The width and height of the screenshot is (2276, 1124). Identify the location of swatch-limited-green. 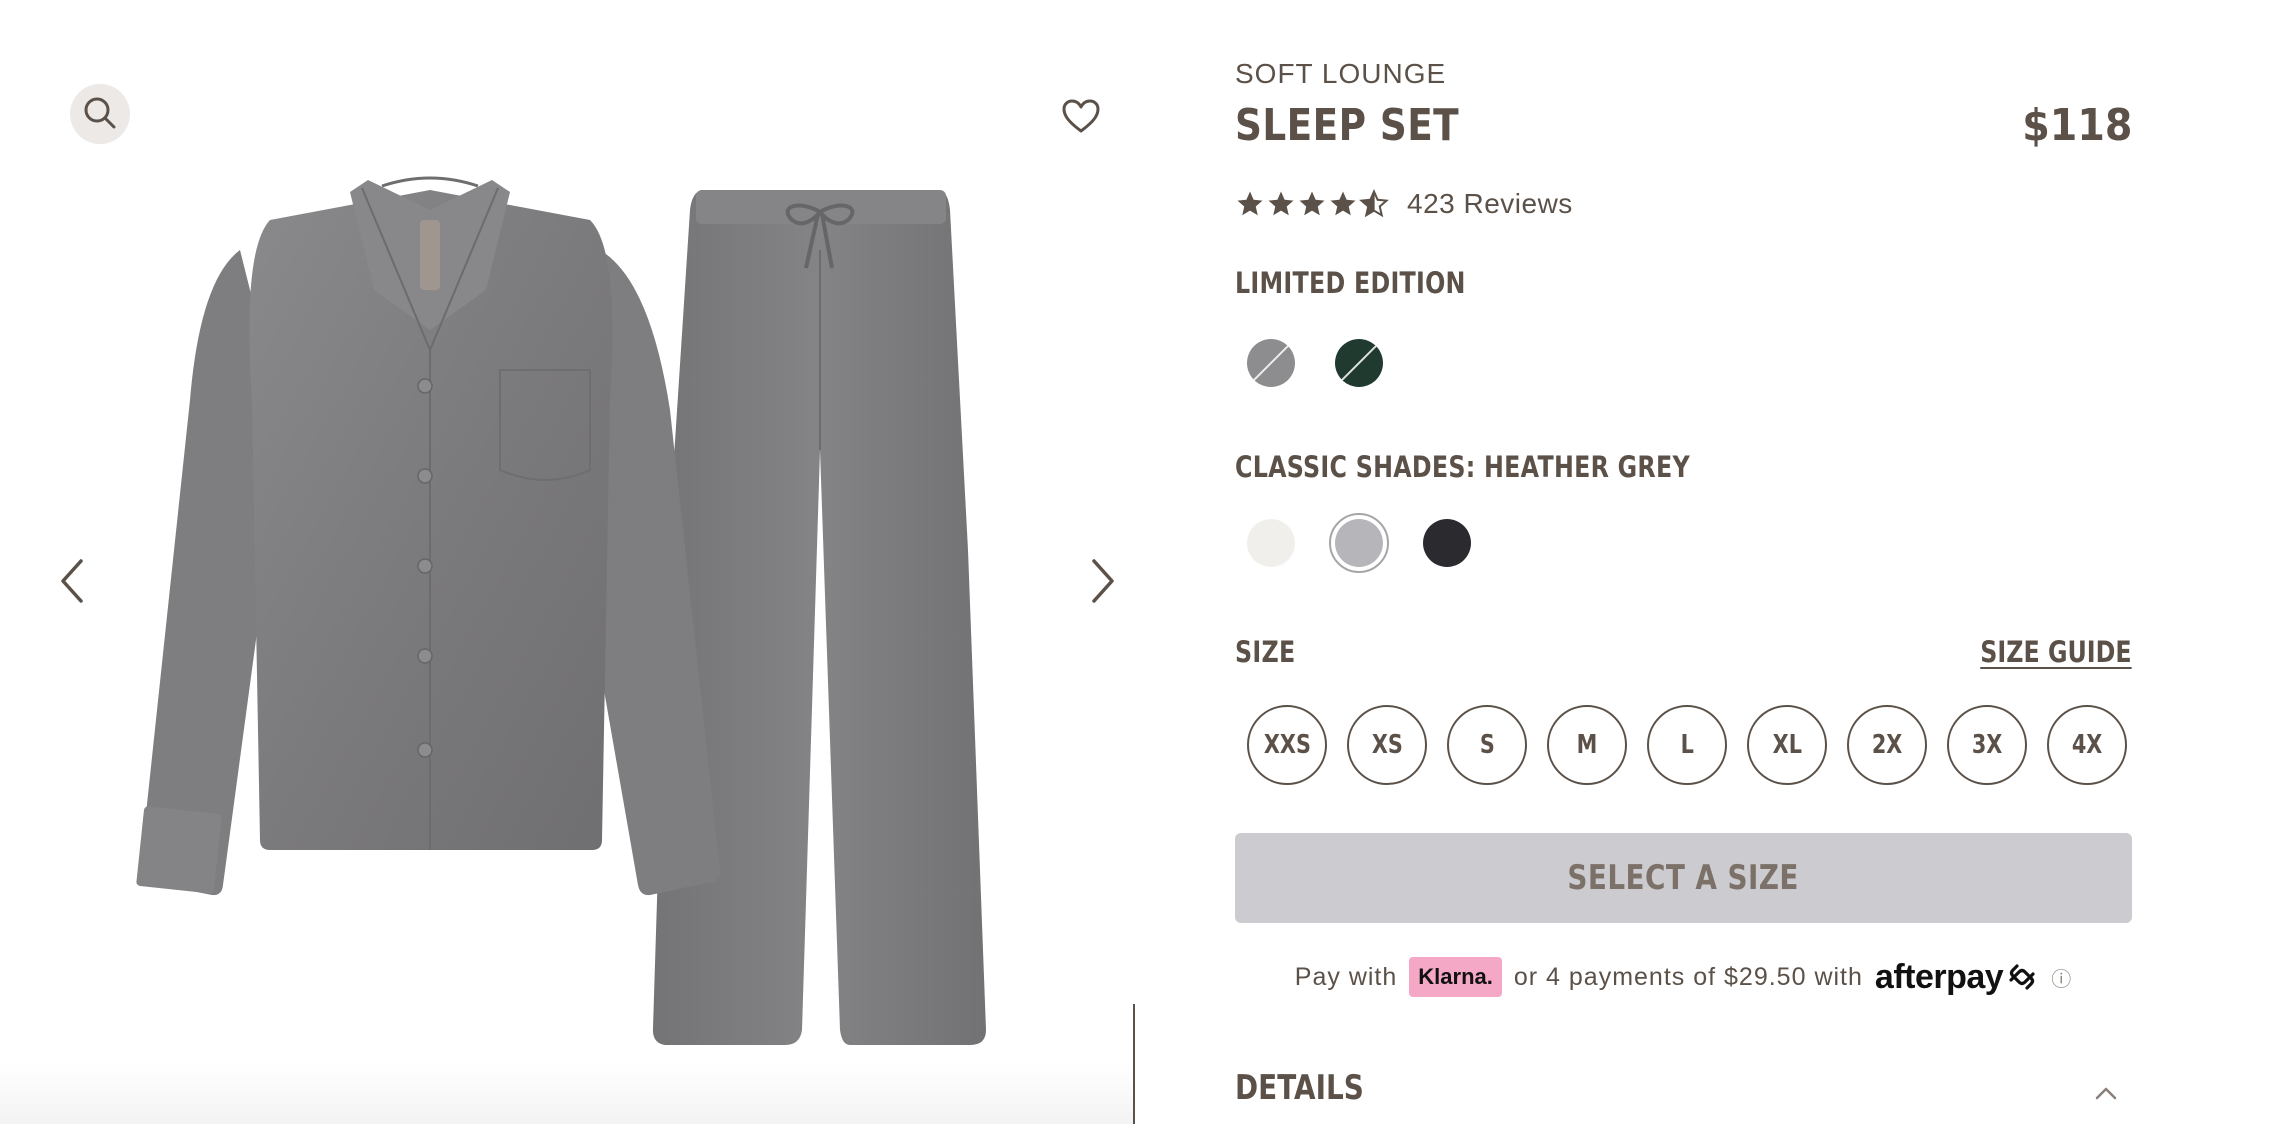
(1359, 363).